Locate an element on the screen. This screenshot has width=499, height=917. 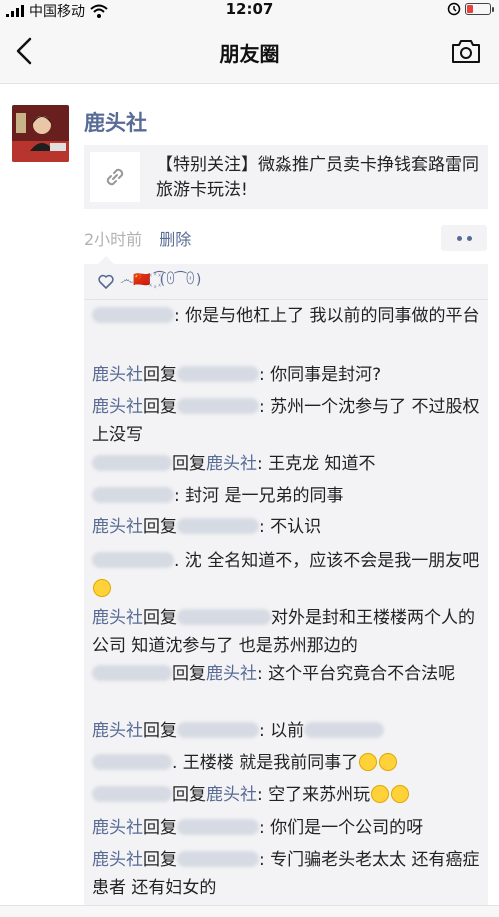
post-time: 2小时前 is located at coordinates (113, 239).